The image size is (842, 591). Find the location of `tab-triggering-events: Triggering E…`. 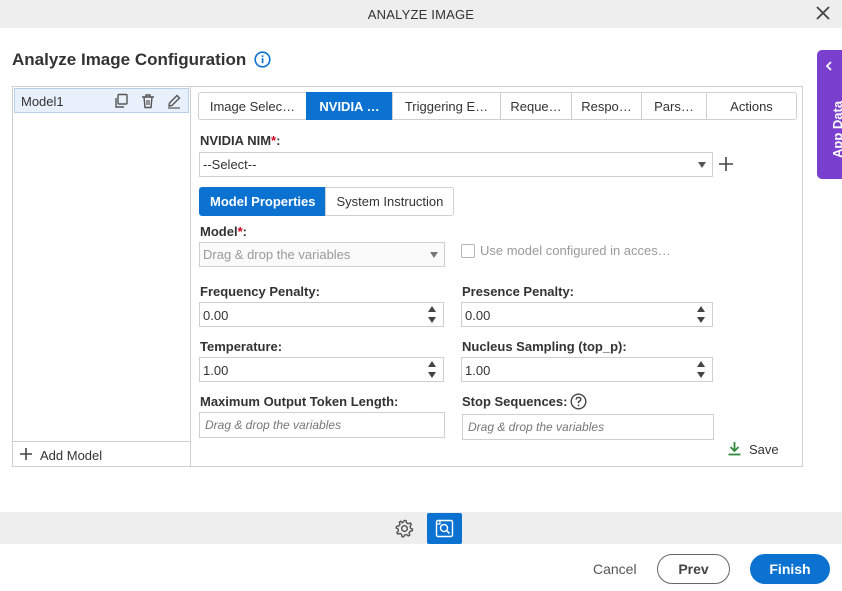

tab-triggering-events: Triggering E… is located at coordinates (446, 106).